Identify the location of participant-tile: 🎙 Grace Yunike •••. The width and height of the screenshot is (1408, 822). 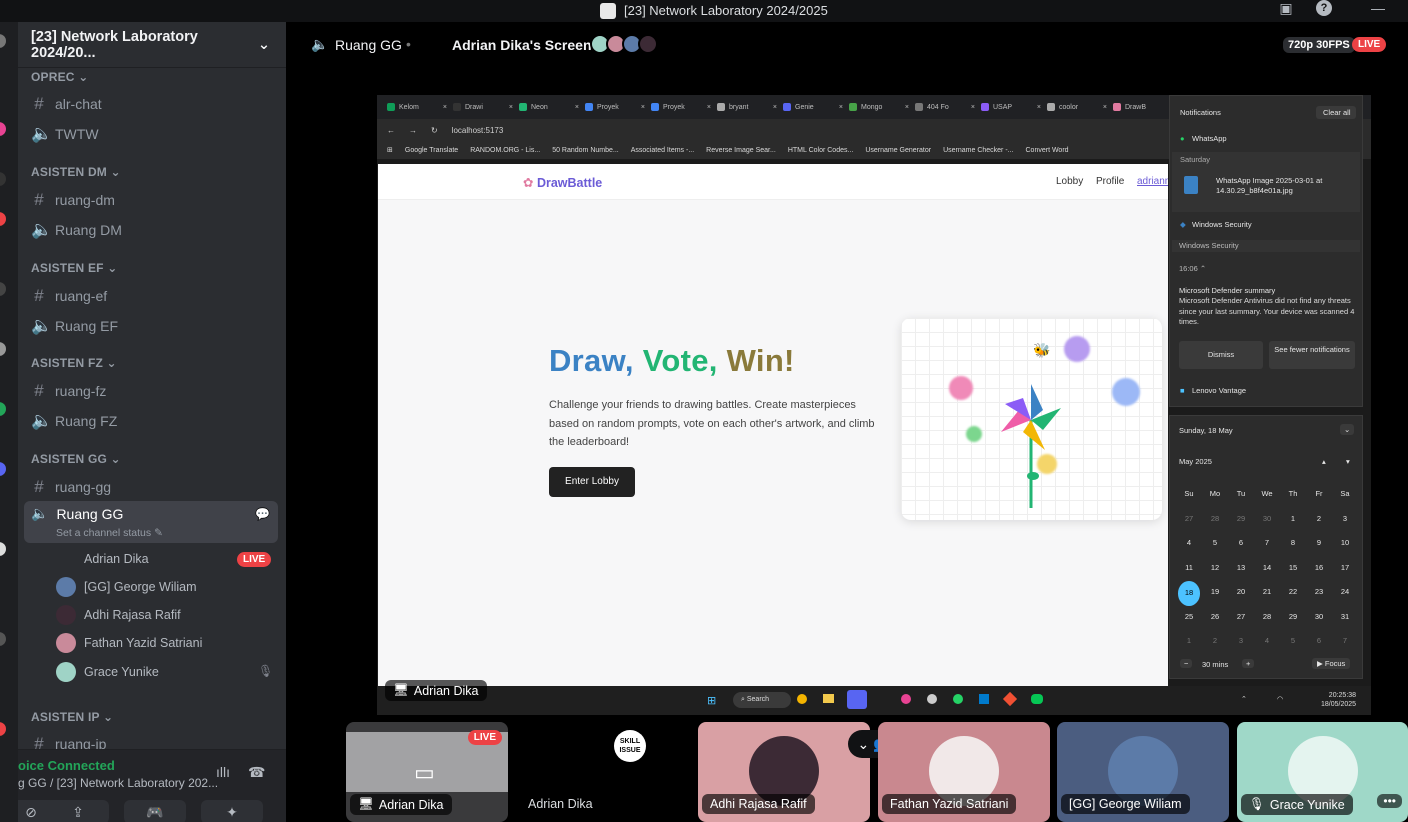
(1322, 772).